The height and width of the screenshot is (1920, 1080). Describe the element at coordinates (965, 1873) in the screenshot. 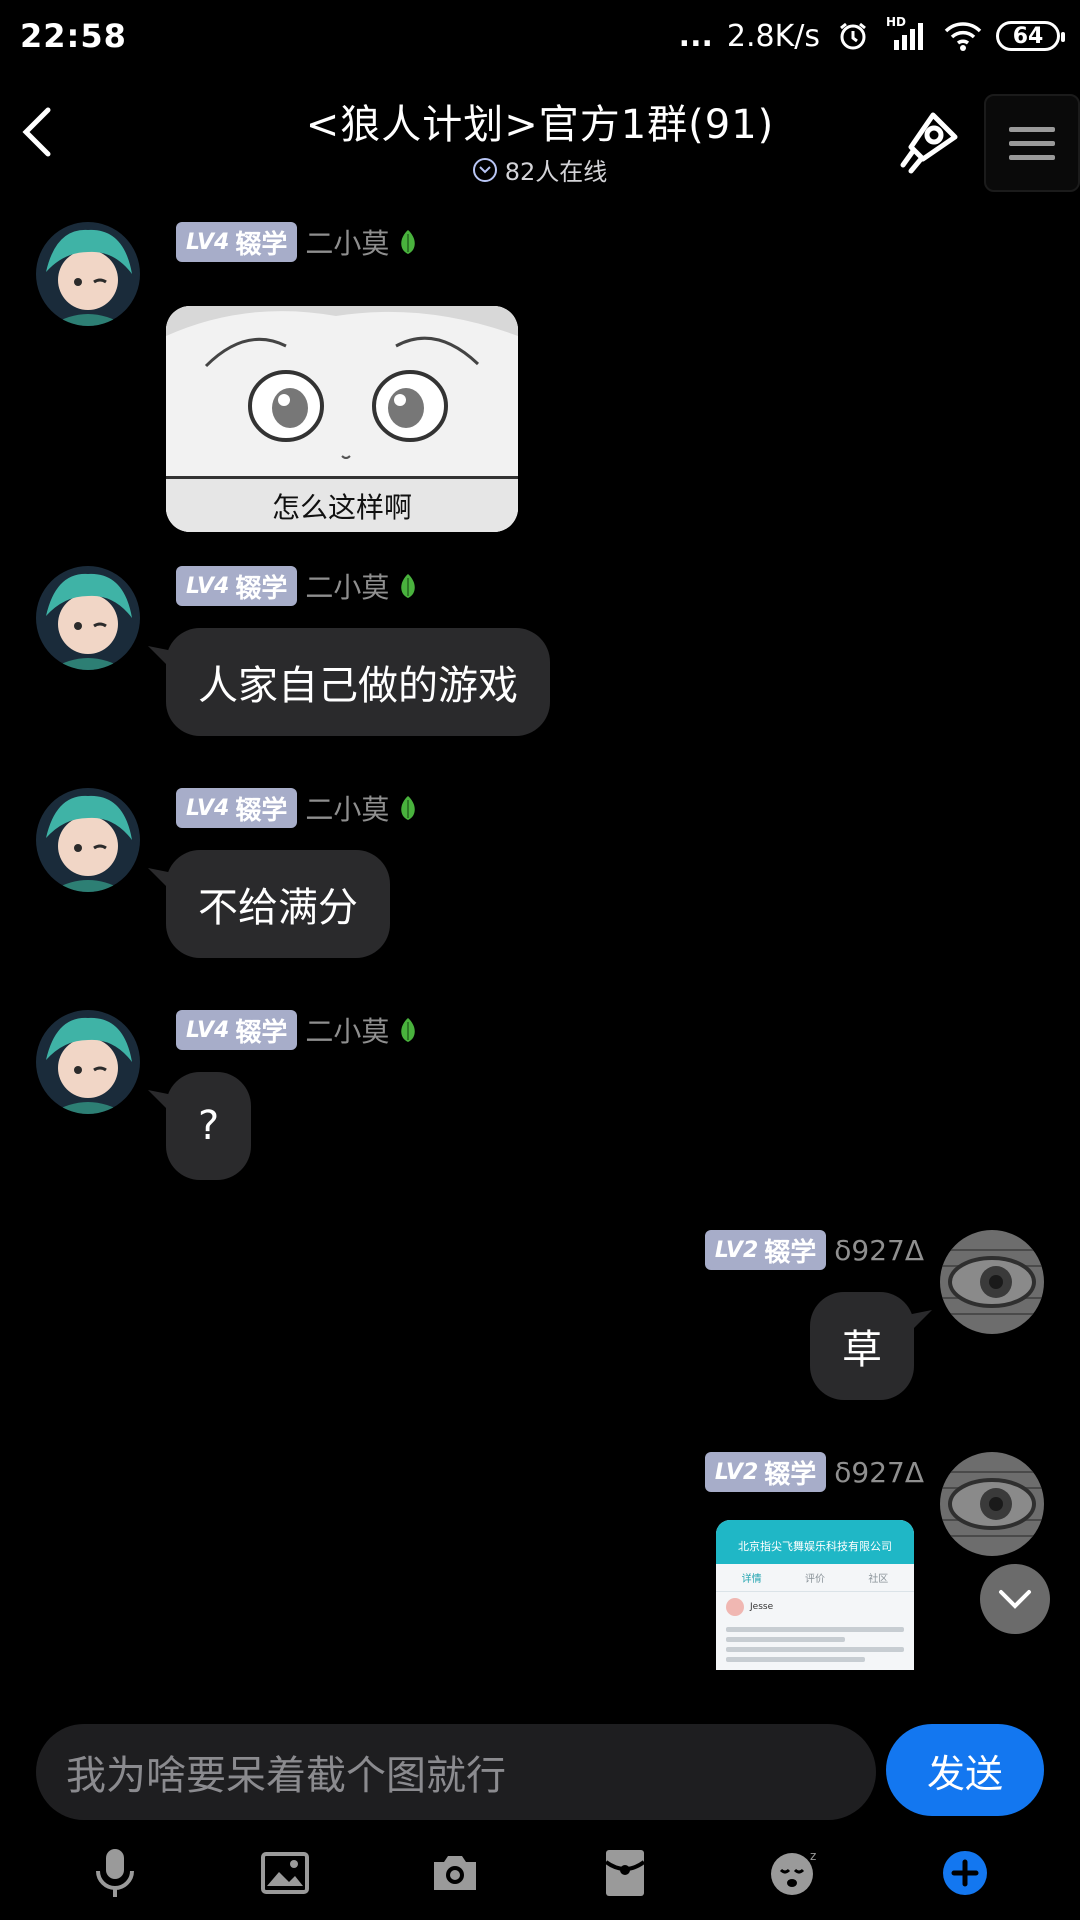

I see `plus-icon` at that location.